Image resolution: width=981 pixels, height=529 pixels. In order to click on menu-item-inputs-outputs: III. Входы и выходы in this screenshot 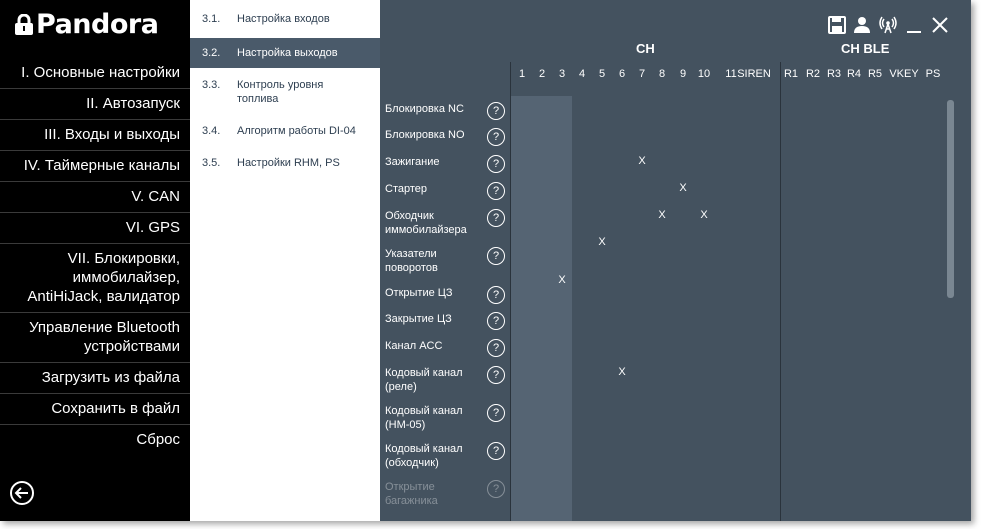, I will do `click(95, 135)`.